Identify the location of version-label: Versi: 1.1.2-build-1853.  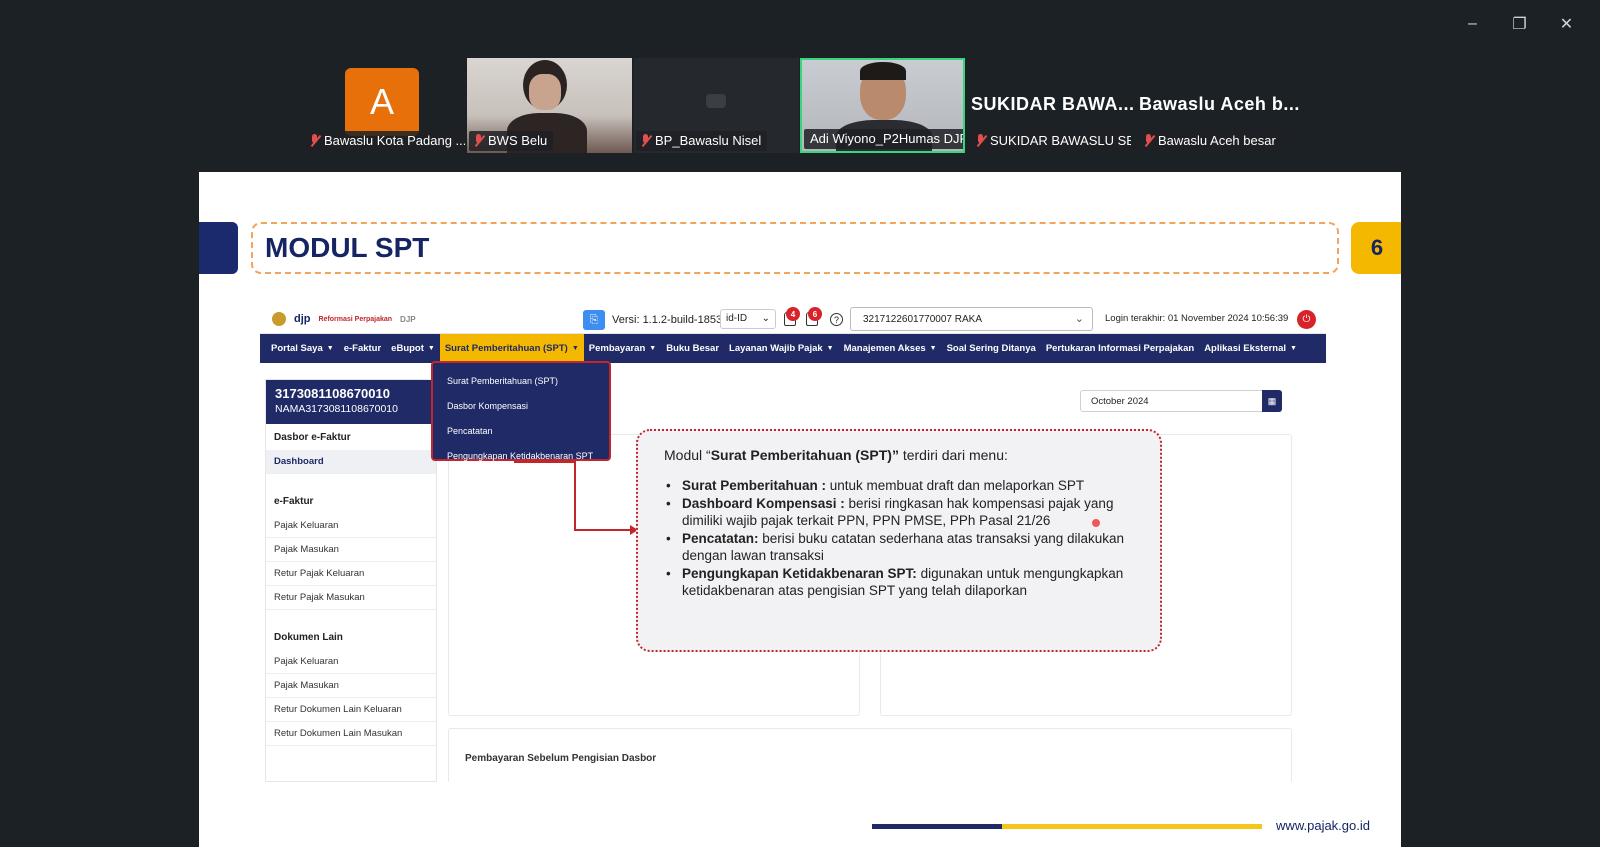
(667, 320).